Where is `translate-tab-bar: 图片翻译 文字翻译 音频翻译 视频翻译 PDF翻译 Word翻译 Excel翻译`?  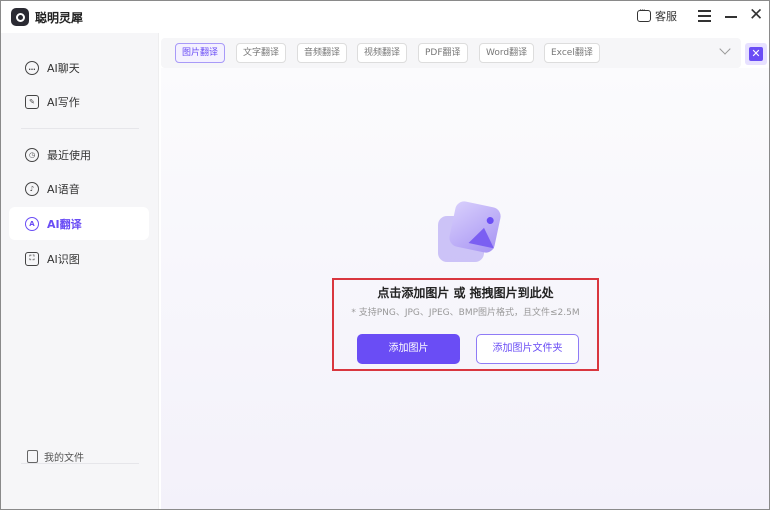 translate-tab-bar: 图片翻译 文字翻译 音频翻译 视频翻译 PDF翻译 Word翻译 Excel翻译 is located at coordinates (451, 53).